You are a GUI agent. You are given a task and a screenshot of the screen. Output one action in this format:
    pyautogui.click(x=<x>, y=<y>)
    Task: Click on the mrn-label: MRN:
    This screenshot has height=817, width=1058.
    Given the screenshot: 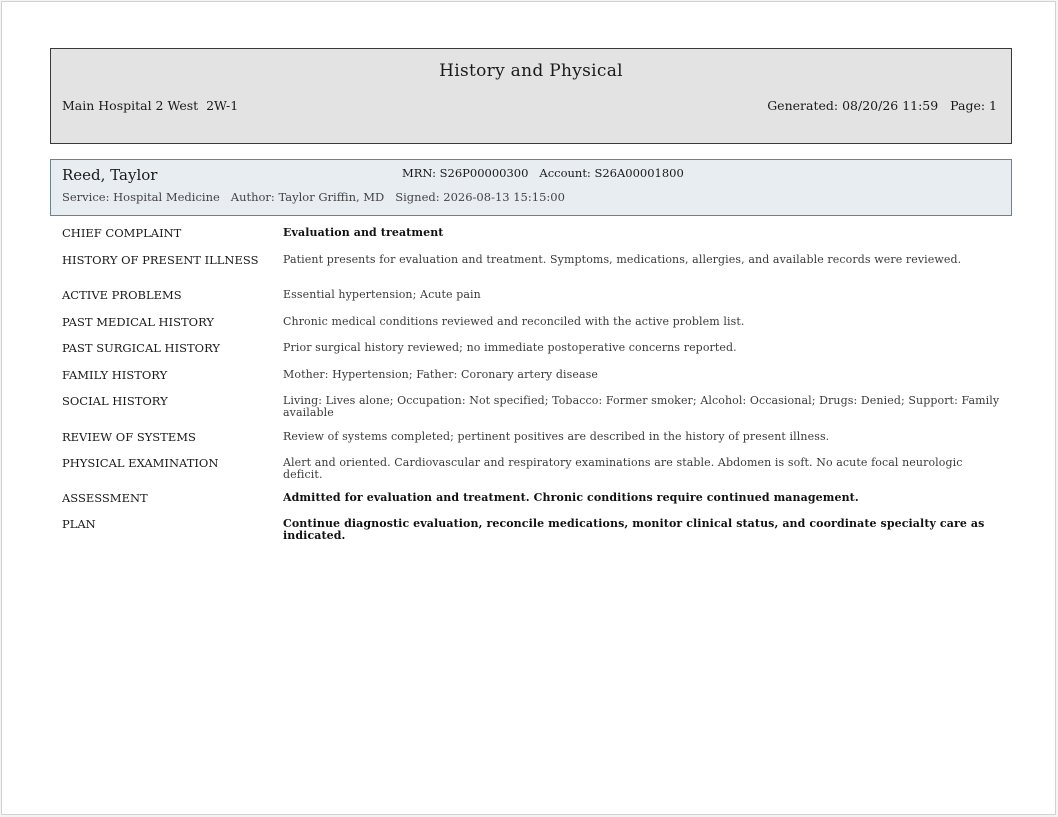 What is the action you would take?
    pyautogui.click(x=419, y=173)
    